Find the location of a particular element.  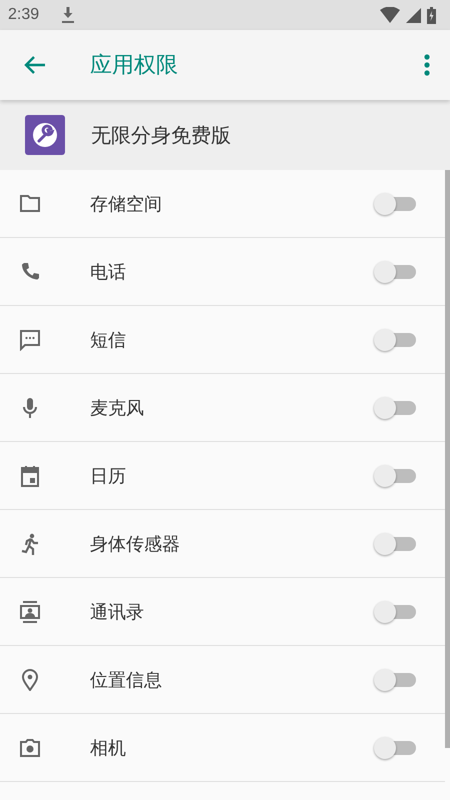

message-icon is located at coordinates (30, 339).